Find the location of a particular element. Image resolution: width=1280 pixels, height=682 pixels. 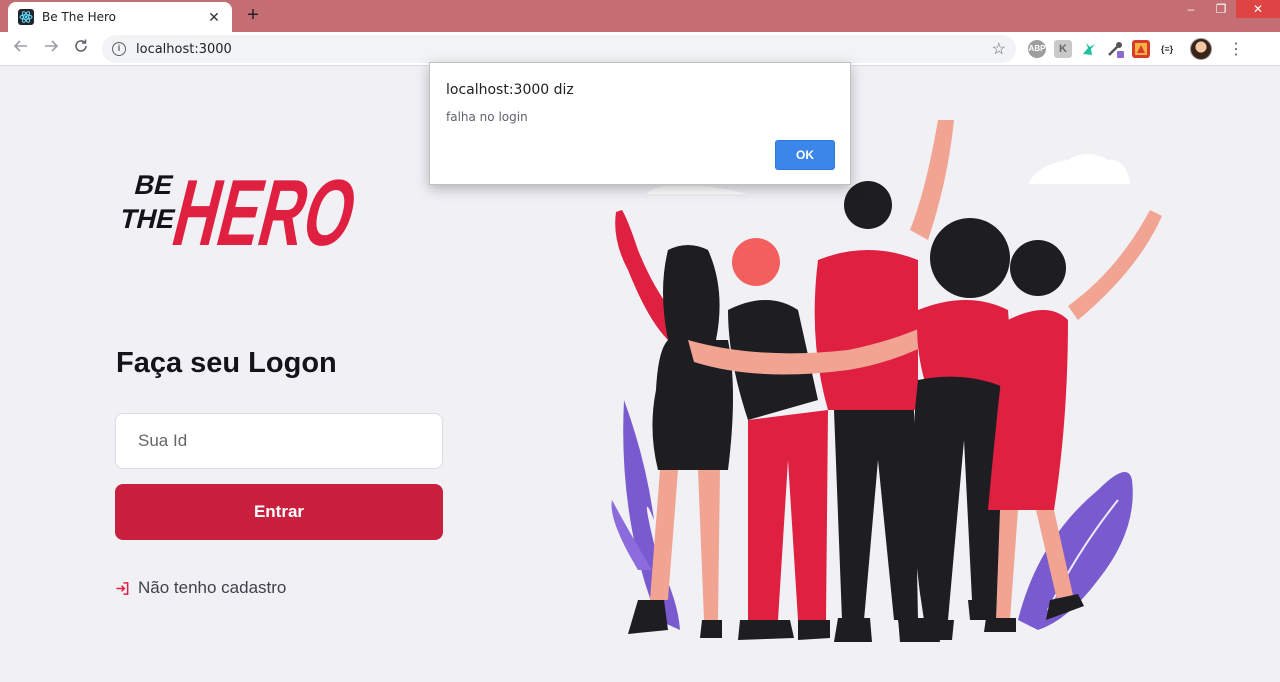

adblock-extension-icon: ABP is located at coordinates (1037, 49).